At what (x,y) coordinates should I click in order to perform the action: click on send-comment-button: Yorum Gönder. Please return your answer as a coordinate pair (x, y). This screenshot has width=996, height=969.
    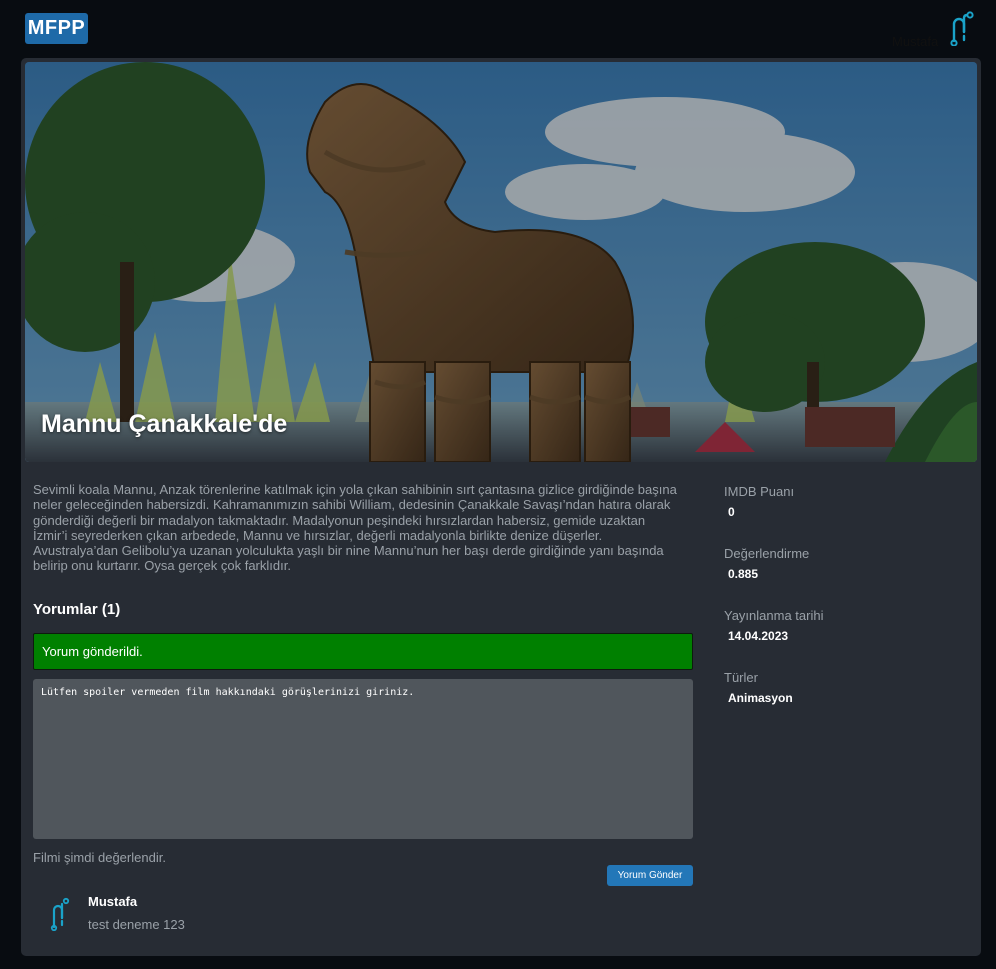
    Looking at the image, I should click on (650, 875).